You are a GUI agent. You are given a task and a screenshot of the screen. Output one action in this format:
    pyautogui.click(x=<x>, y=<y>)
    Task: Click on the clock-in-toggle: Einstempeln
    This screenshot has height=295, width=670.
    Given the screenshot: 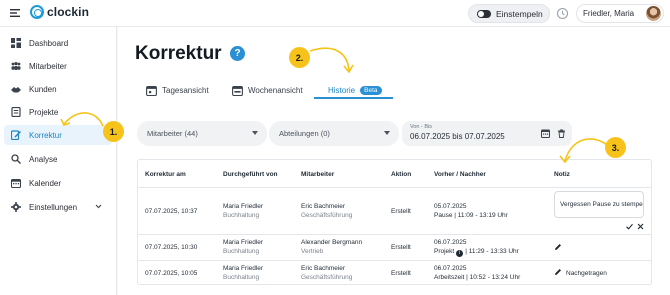 What is the action you would take?
    pyautogui.click(x=509, y=13)
    